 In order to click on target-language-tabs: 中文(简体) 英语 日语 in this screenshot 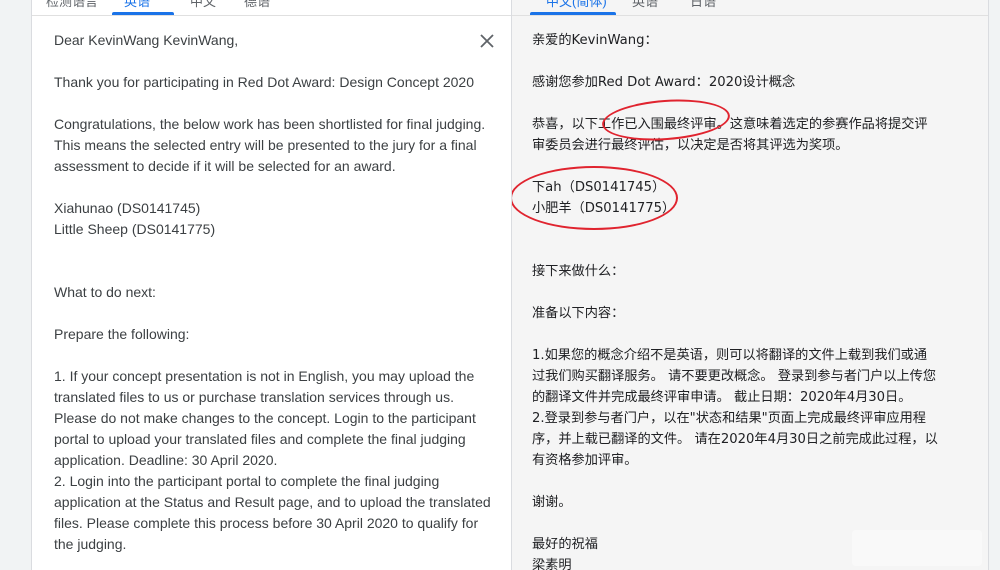, I will do `click(750, 8)`.